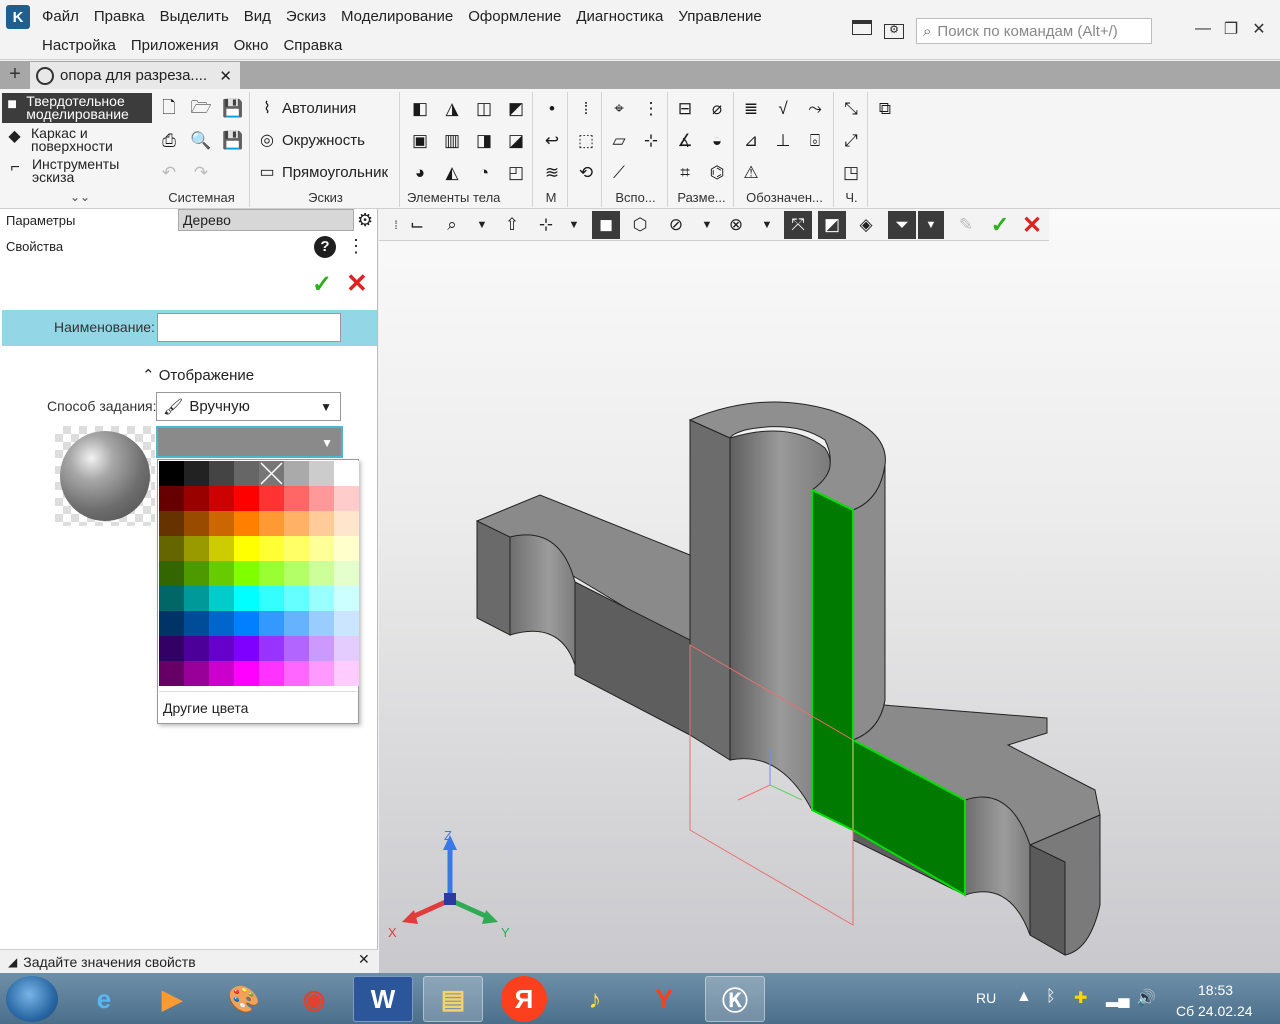 This screenshot has height=1024, width=1280. I want to click on loft-icon: ◫, so click(484, 109).